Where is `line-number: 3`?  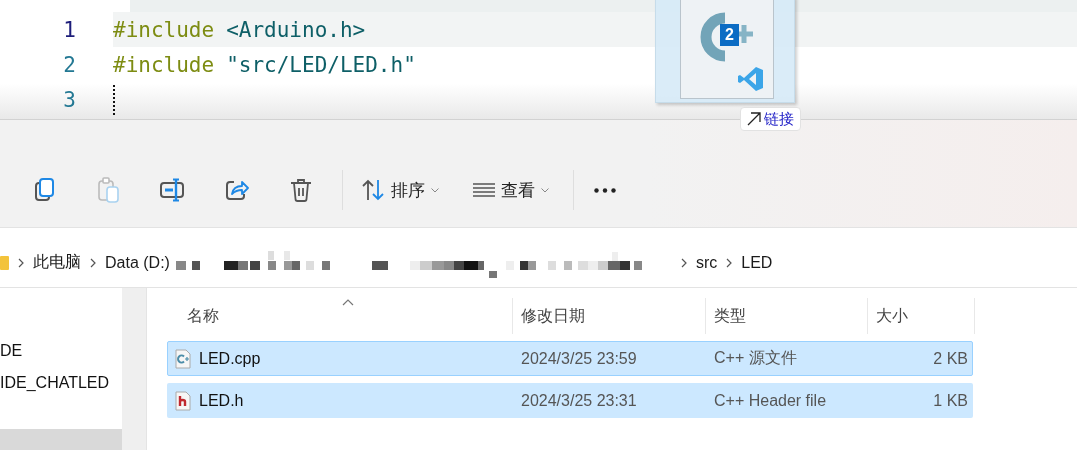
line-number: 3 is located at coordinates (69, 99).